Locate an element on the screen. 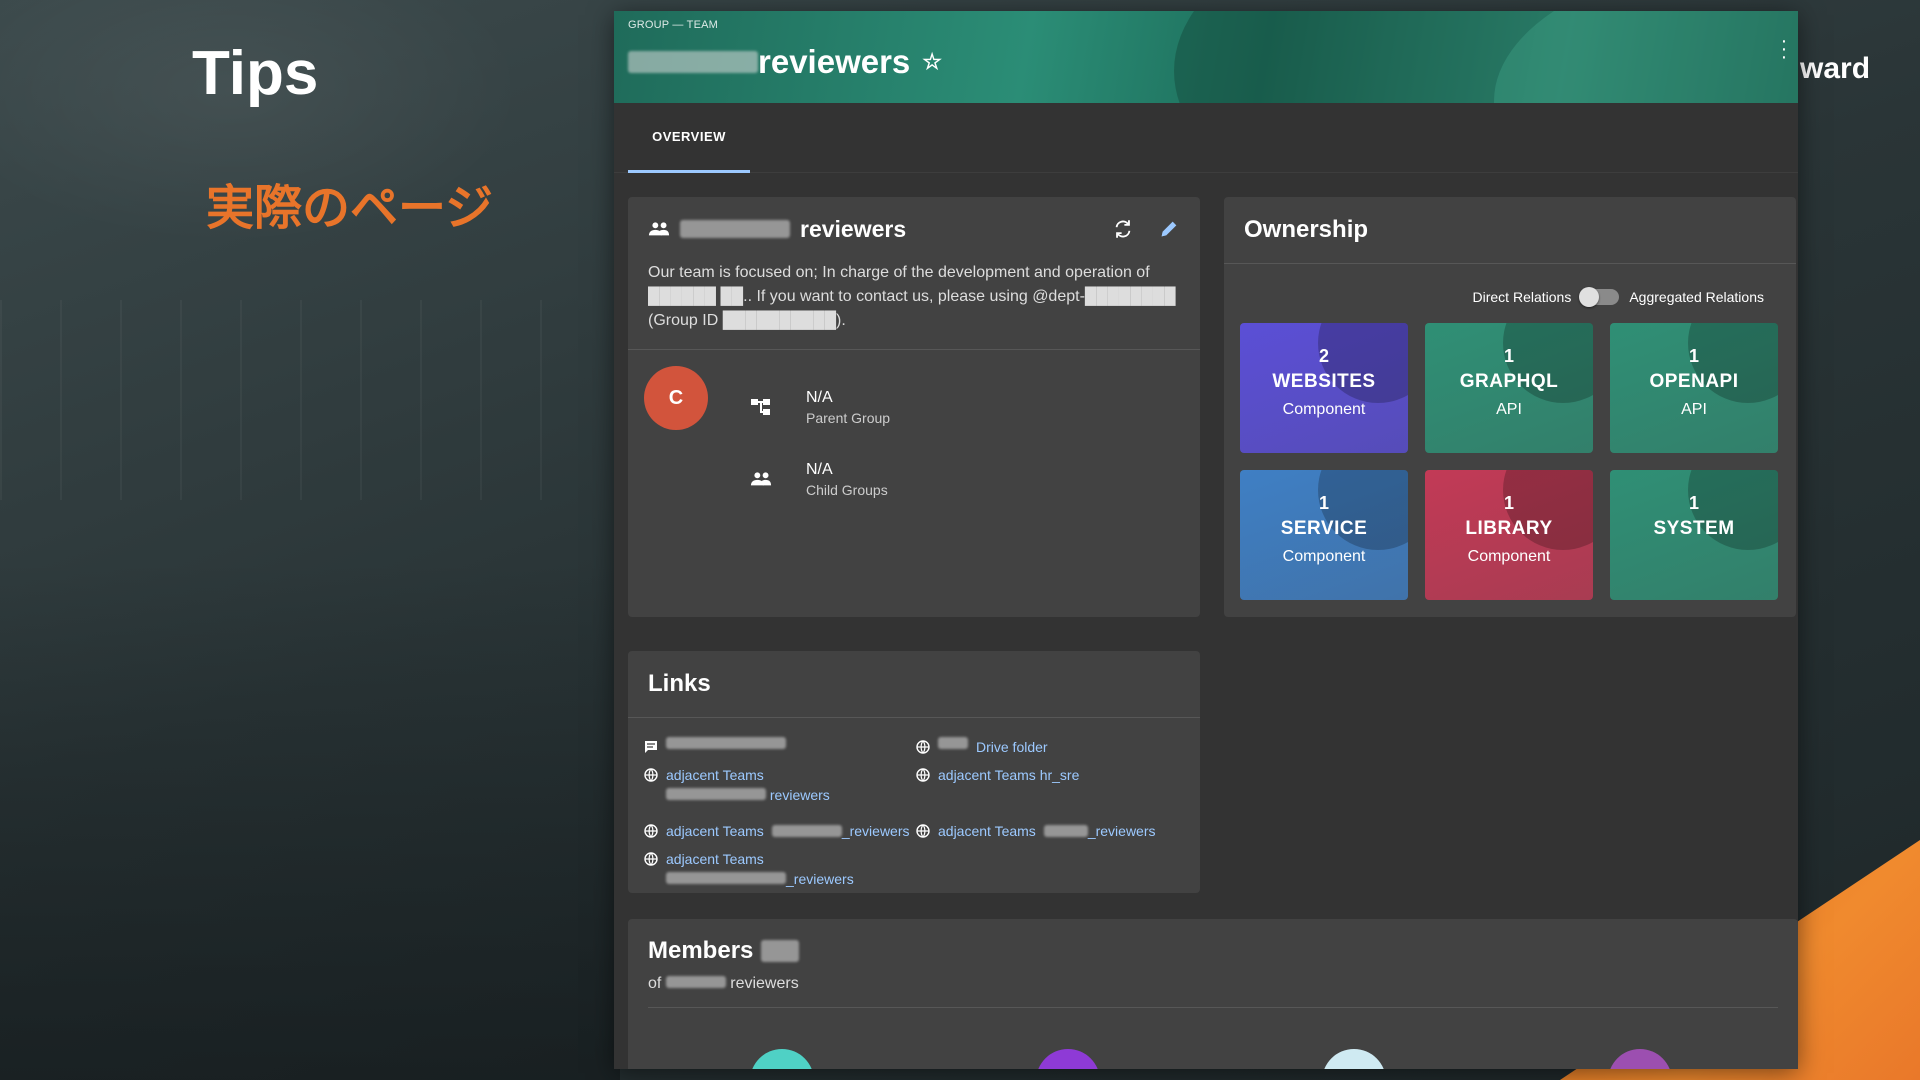  tile-count: 2 is located at coordinates (1323, 356).